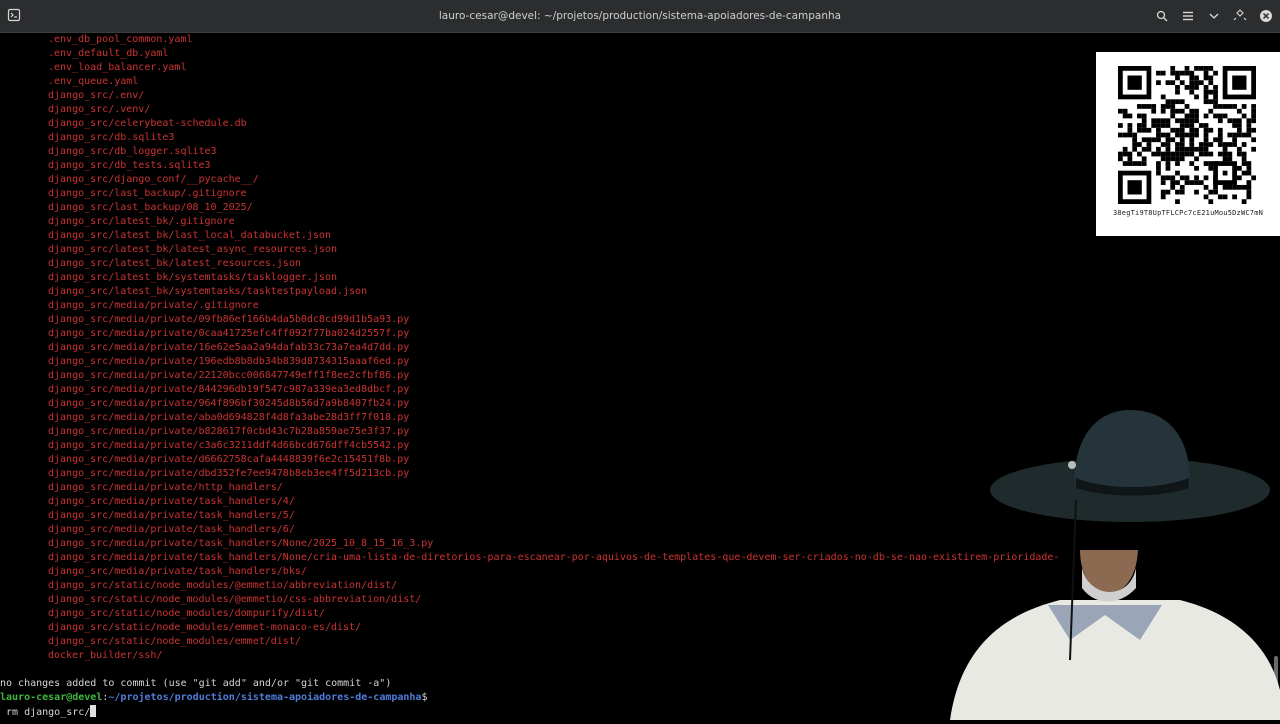  Describe the element at coordinates (424, 697) in the screenshot. I see `prompt-symbol: $` at that location.